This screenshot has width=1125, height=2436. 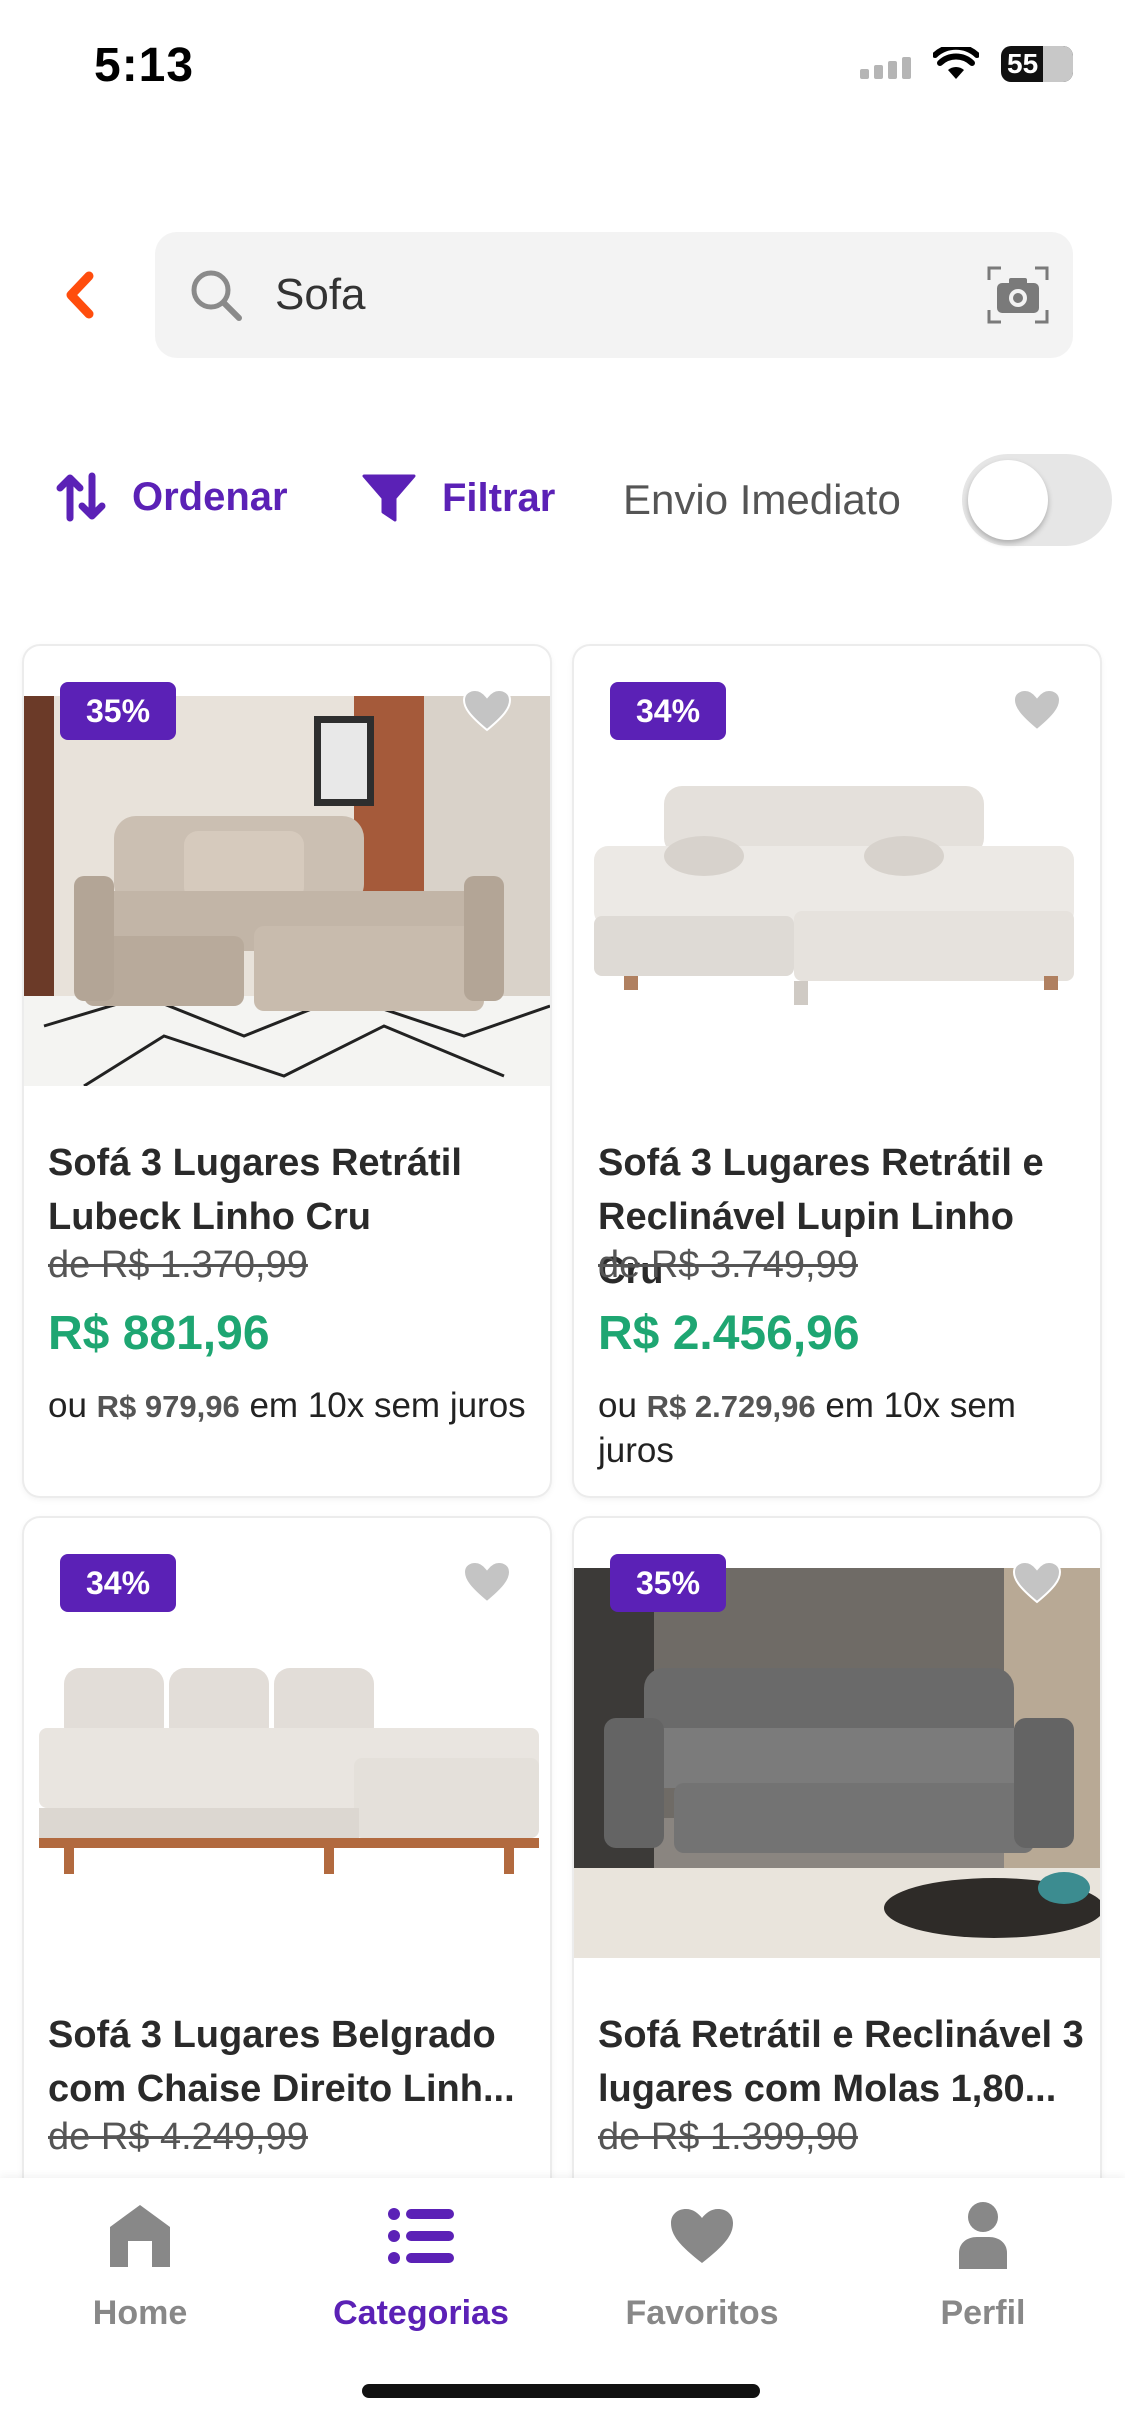 What do you see at coordinates (389, 498) in the screenshot?
I see `funnel-icon` at bounding box center [389, 498].